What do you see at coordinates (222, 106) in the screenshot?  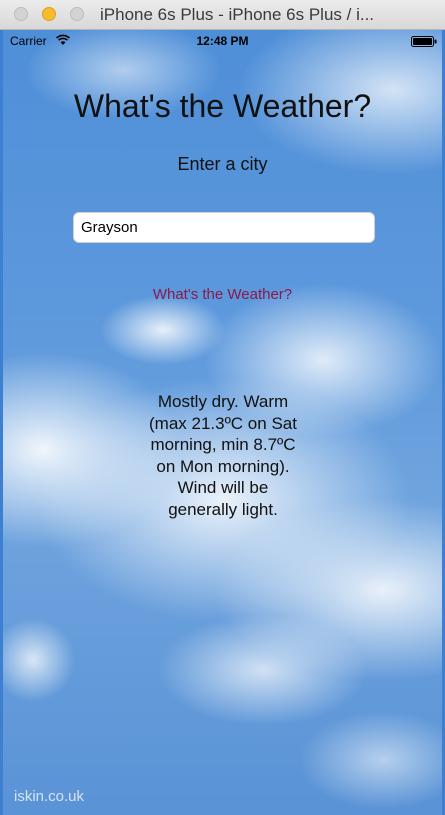 I see `page-title: What's the Weather?` at bounding box center [222, 106].